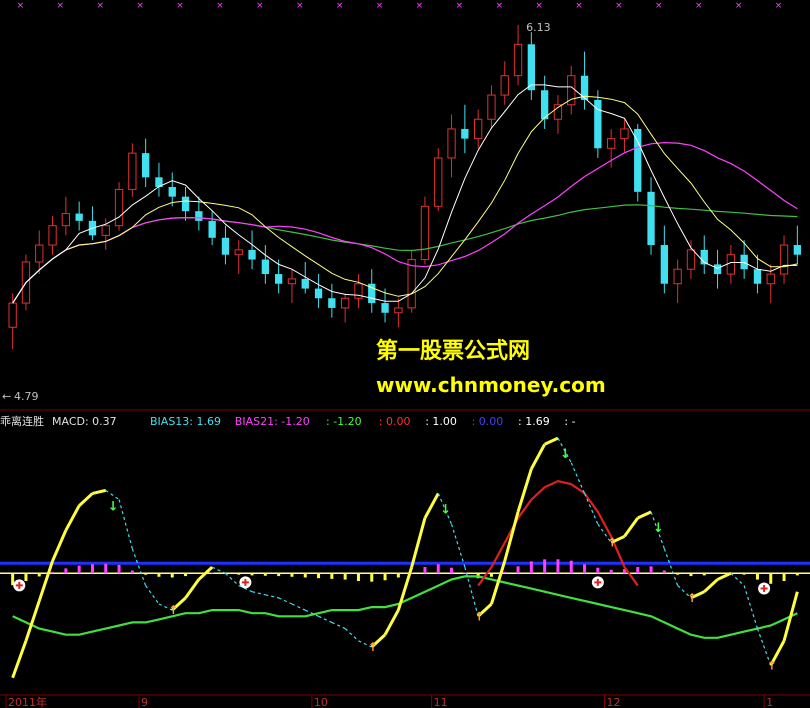 This screenshot has width=810, height=708. What do you see at coordinates (769, 702) in the screenshot?
I see `x-tick-label: 1` at bounding box center [769, 702].